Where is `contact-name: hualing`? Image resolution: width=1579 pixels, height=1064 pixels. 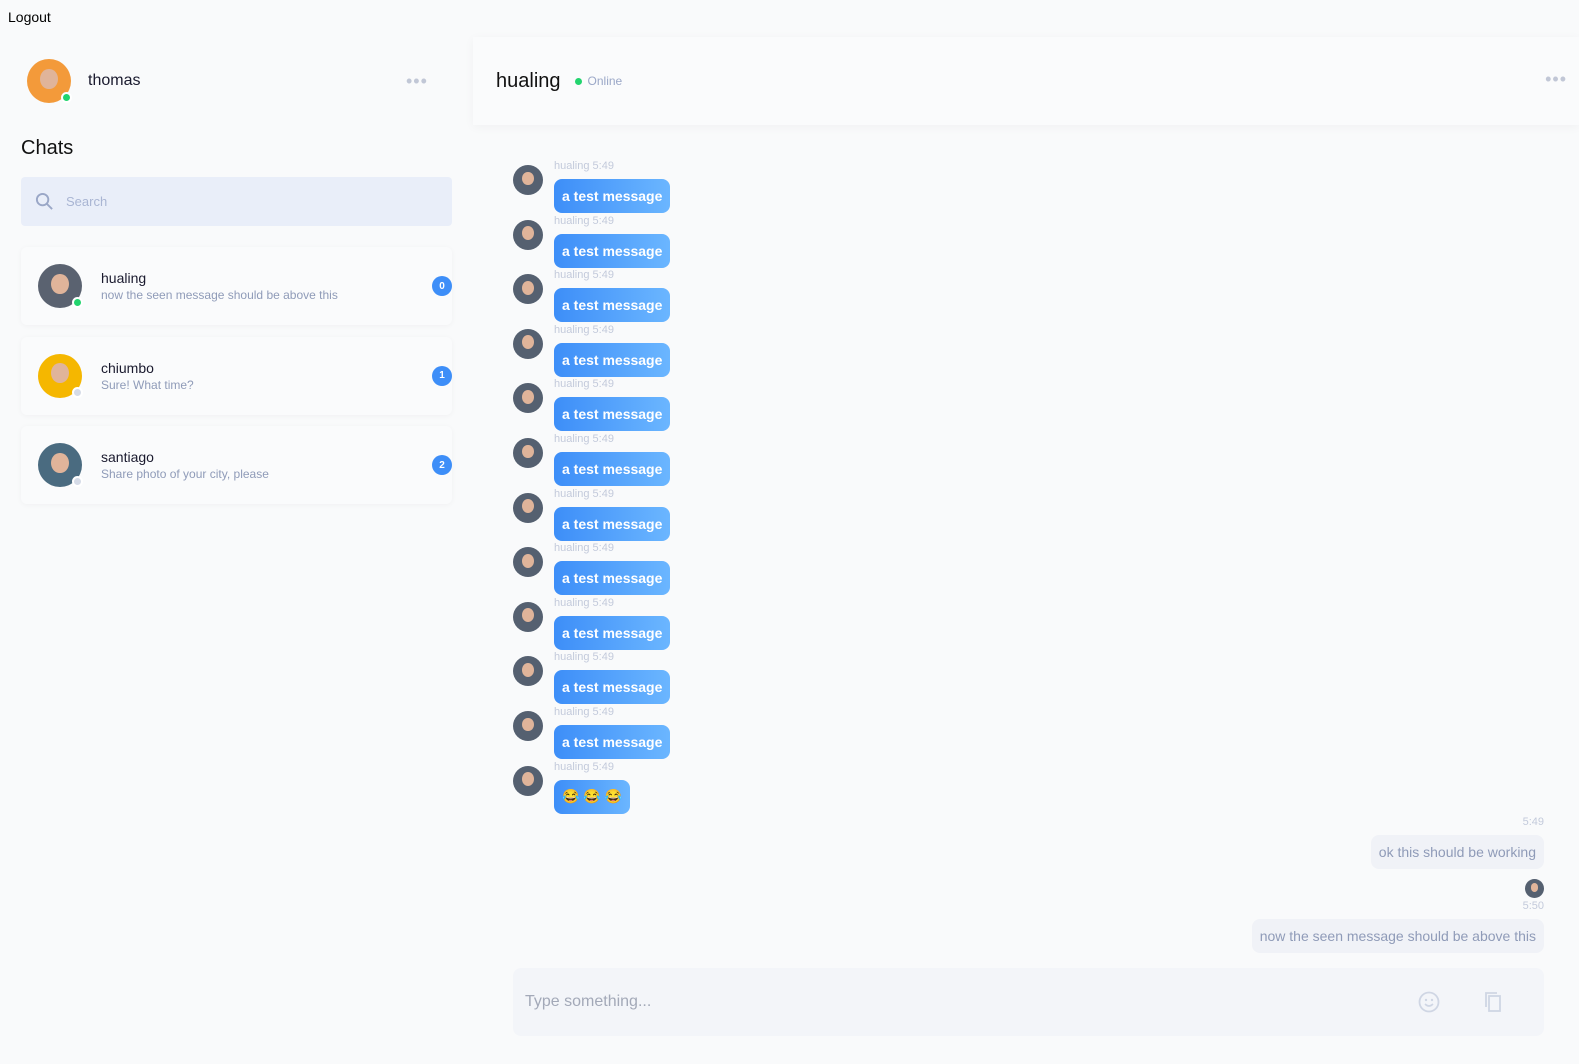 contact-name: hualing is located at coordinates (124, 278).